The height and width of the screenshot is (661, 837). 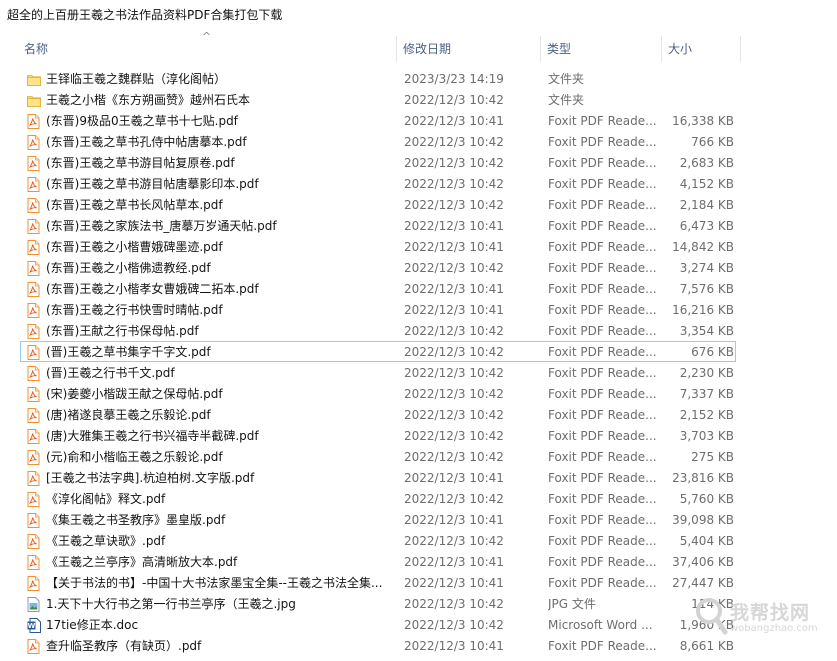 I want to click on file-name: 《王羲之草诀歌》.pdf, so click(x=106, y=541).